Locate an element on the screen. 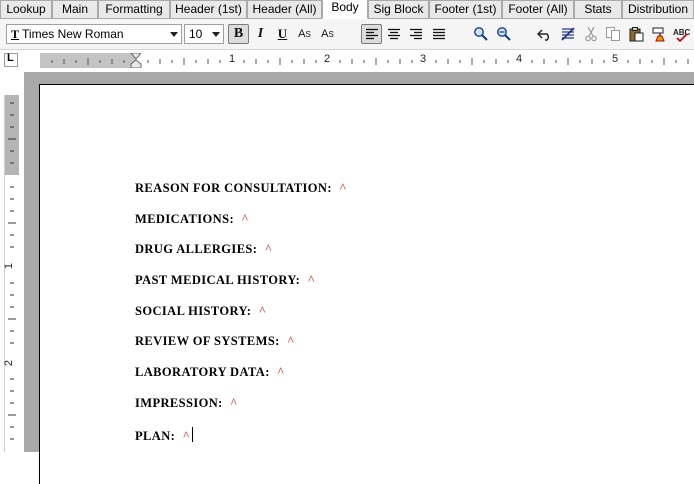 The width and height of the screenshot is (694, 484). font-name-select: T Times New Roman is located at coordinates (94, 34).